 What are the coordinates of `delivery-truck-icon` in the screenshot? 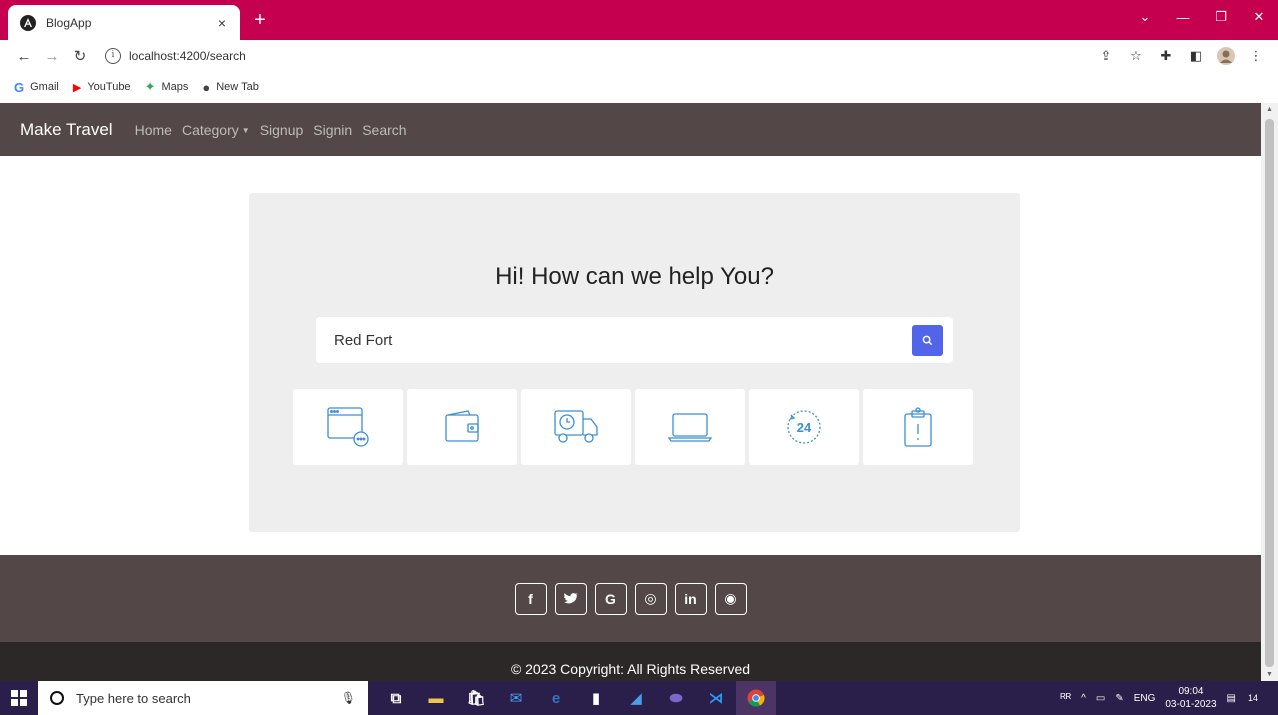 It's located at (576, 426).